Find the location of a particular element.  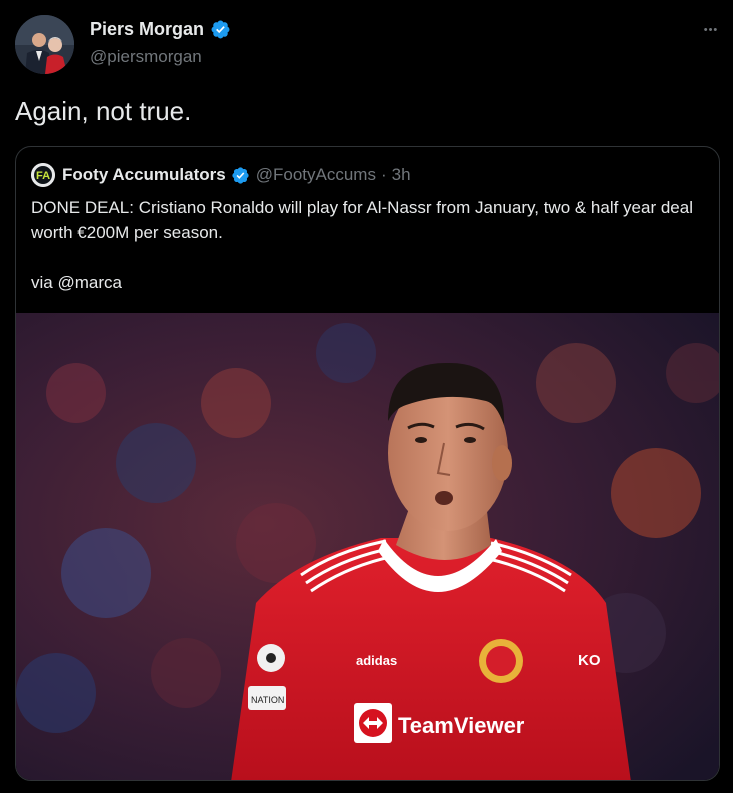

avatar-photo is located at coordinates (44, 44).